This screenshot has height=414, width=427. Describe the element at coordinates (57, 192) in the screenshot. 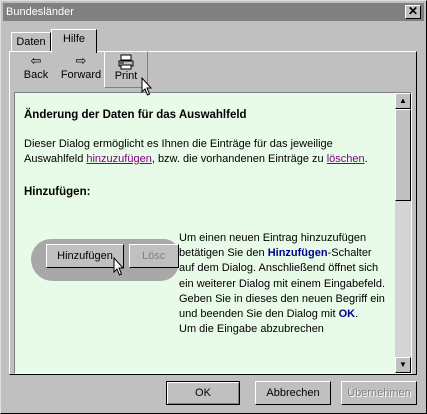

I see `subheading-hinzufuegen: Hinzufügen:` at that location.